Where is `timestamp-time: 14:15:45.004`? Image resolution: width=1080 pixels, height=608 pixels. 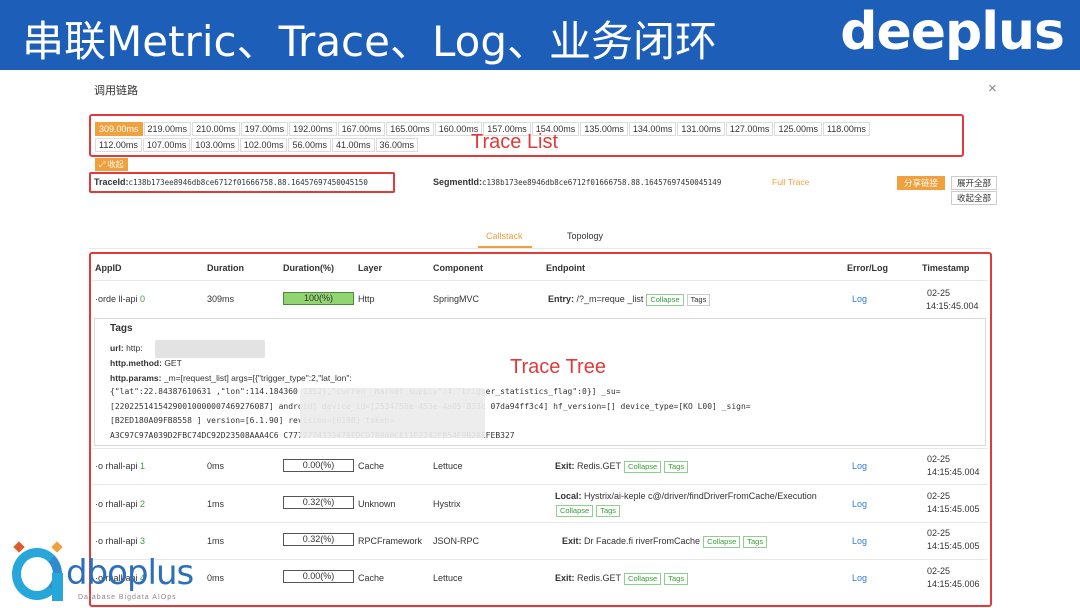
timestamp-time: 14:15:45.004 is located at coordinates (953, 472).